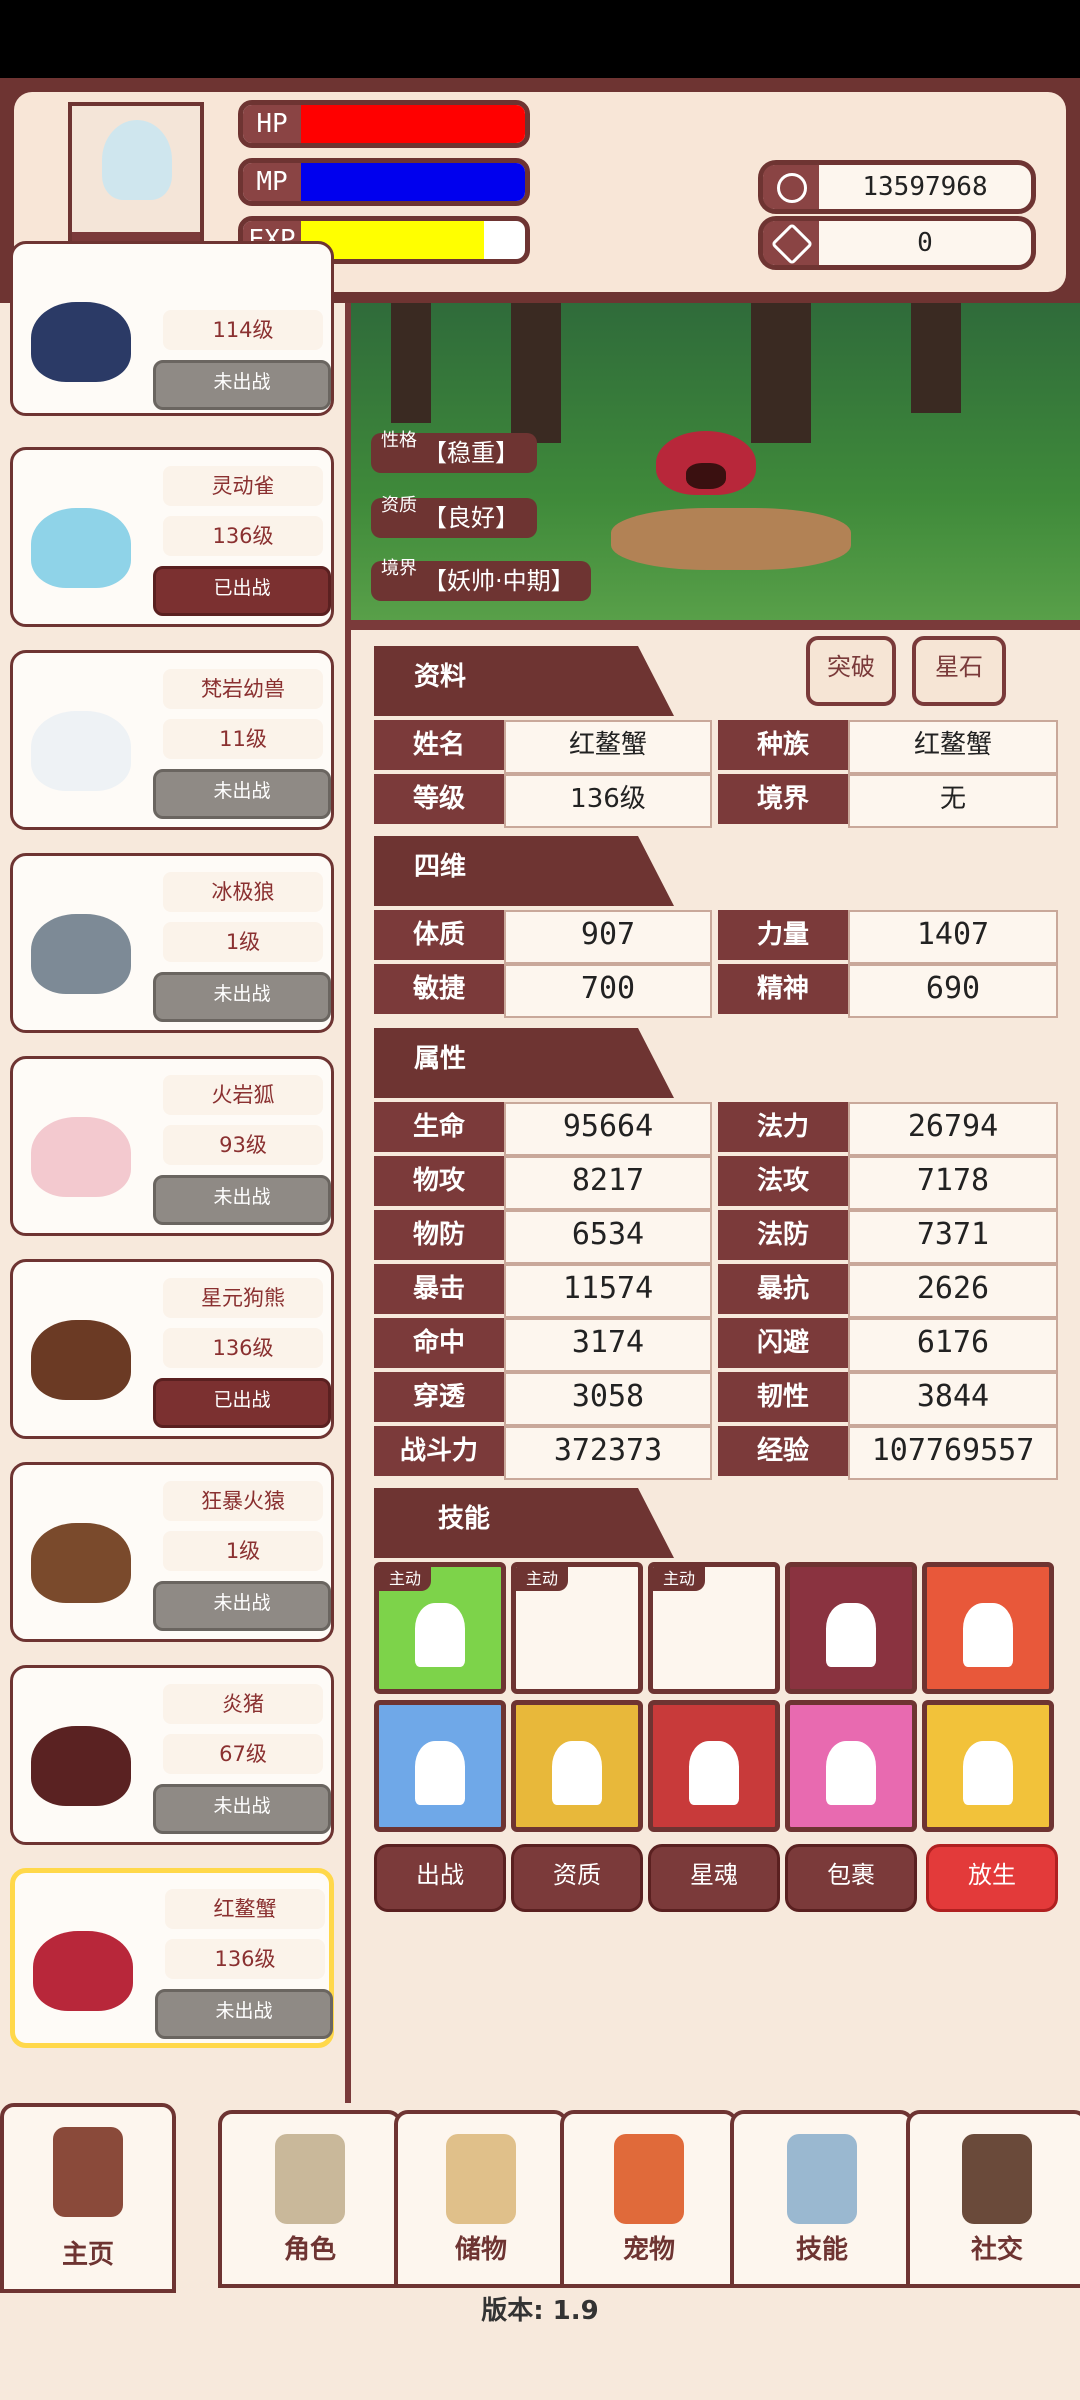 This screenshot has height=2400, width=1080. I want to click on section-attributes-header: 属性, so click(524, 1063).